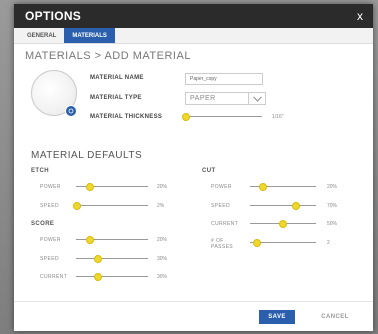 The image size is (378, 334). What do you see at coordinates (328, 243) in the screenshot?
I see `cut-passes-value: 2` at bounding box center [328, 243].